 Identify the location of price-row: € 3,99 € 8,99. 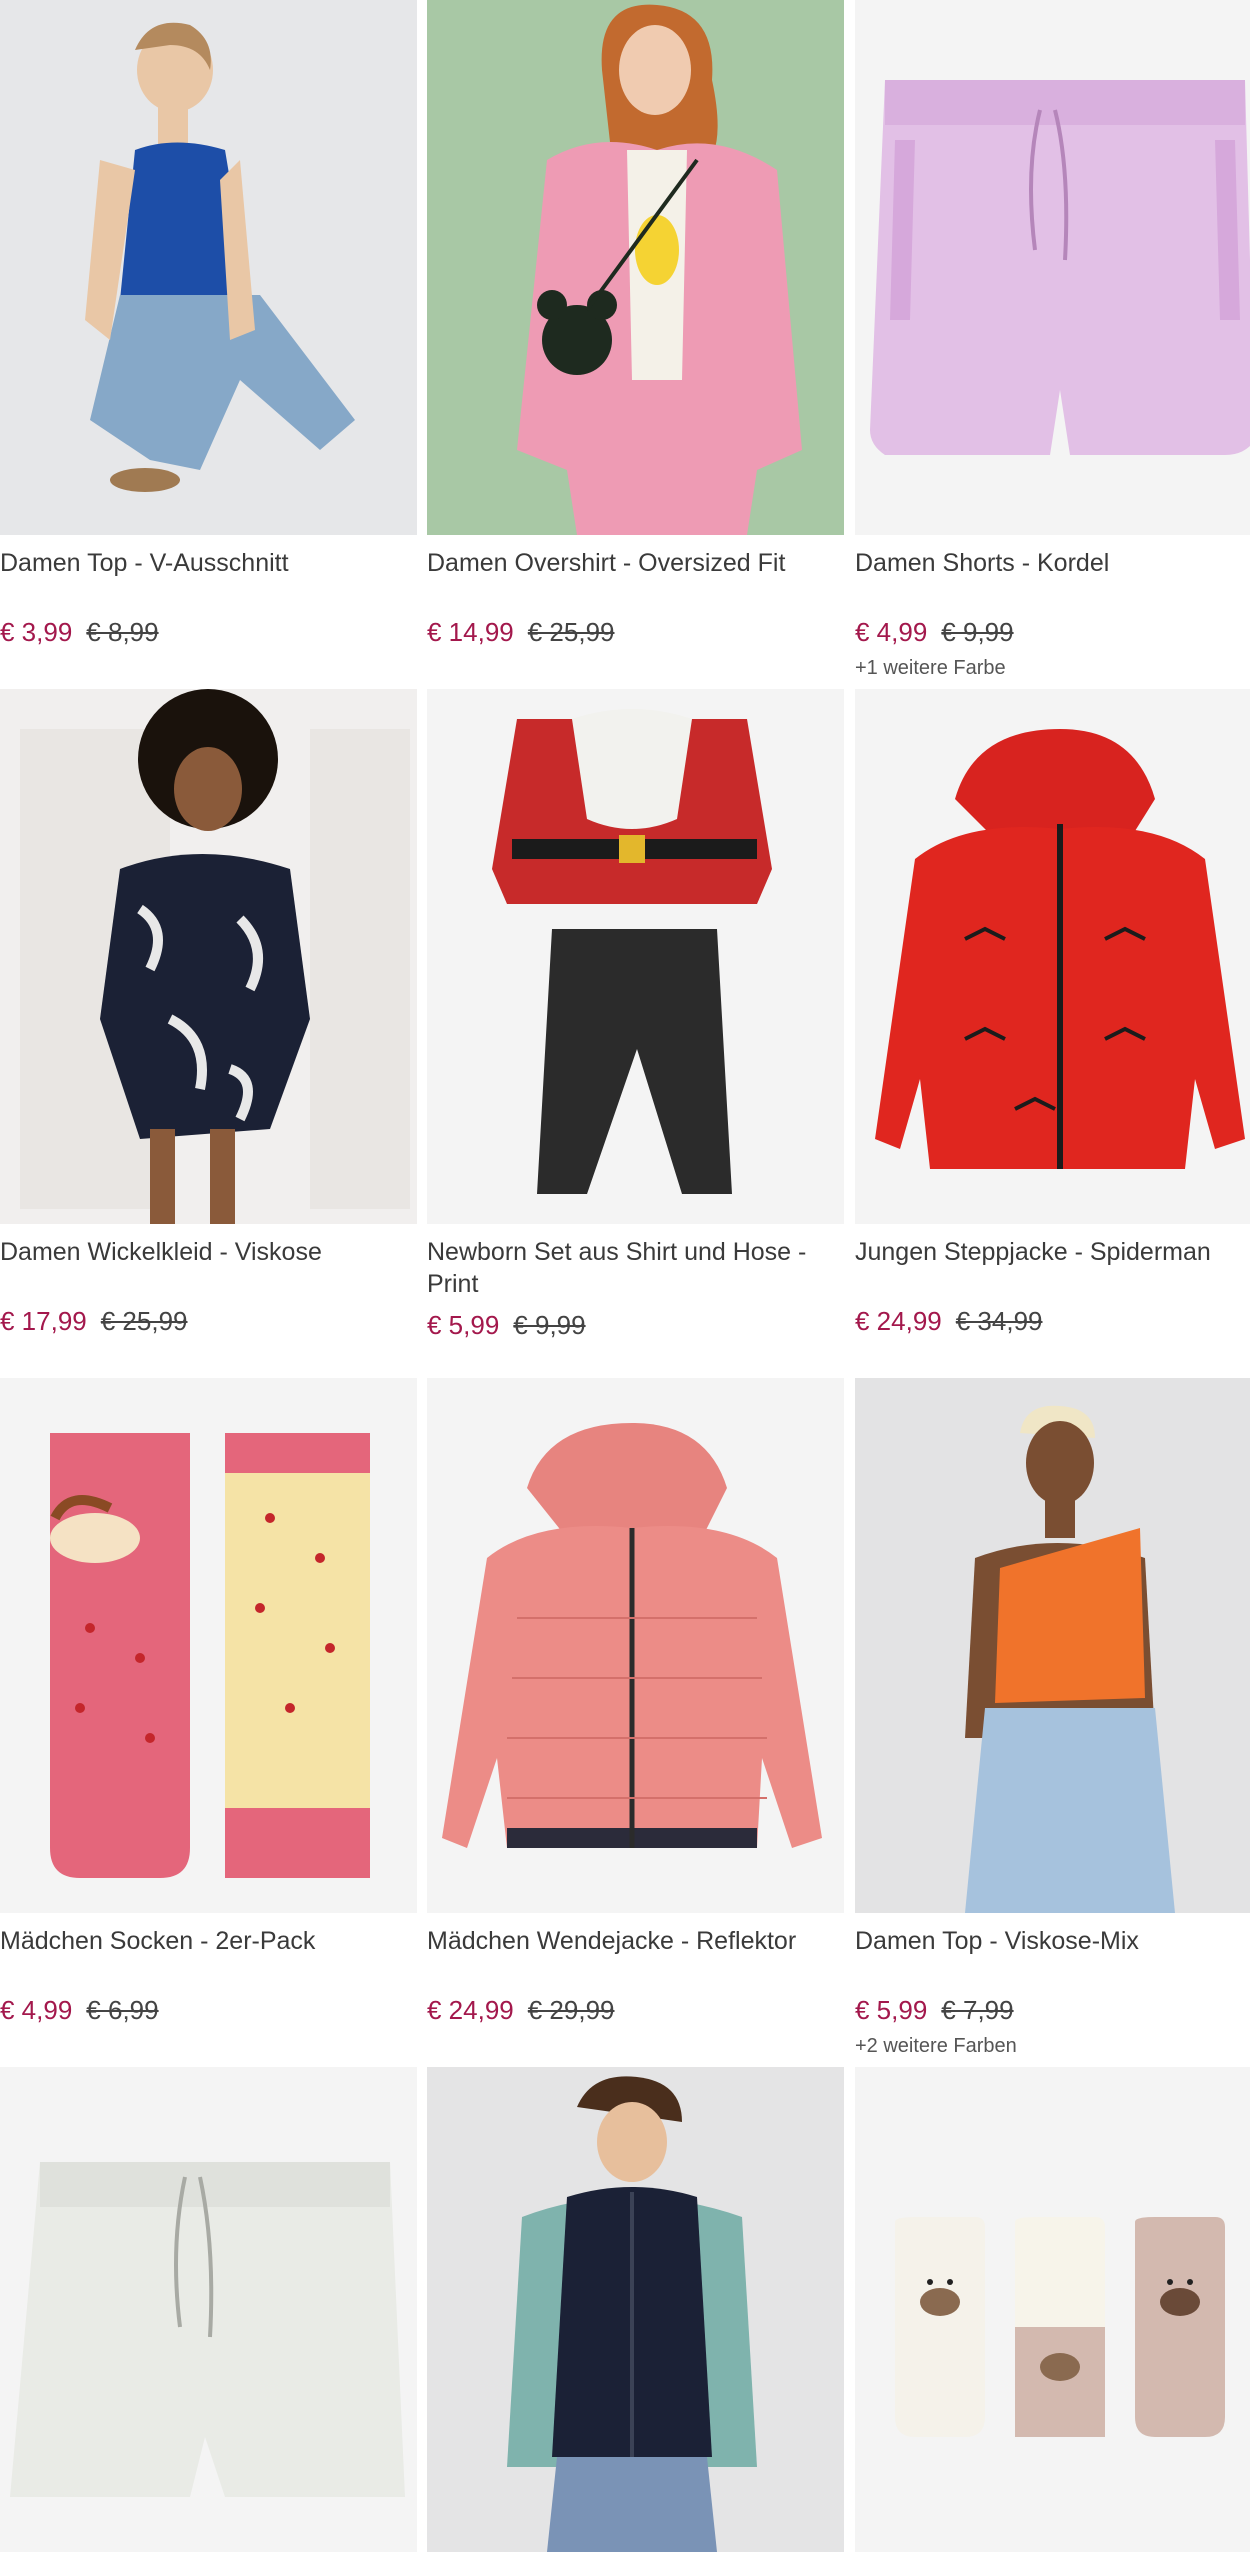
(79, 632).